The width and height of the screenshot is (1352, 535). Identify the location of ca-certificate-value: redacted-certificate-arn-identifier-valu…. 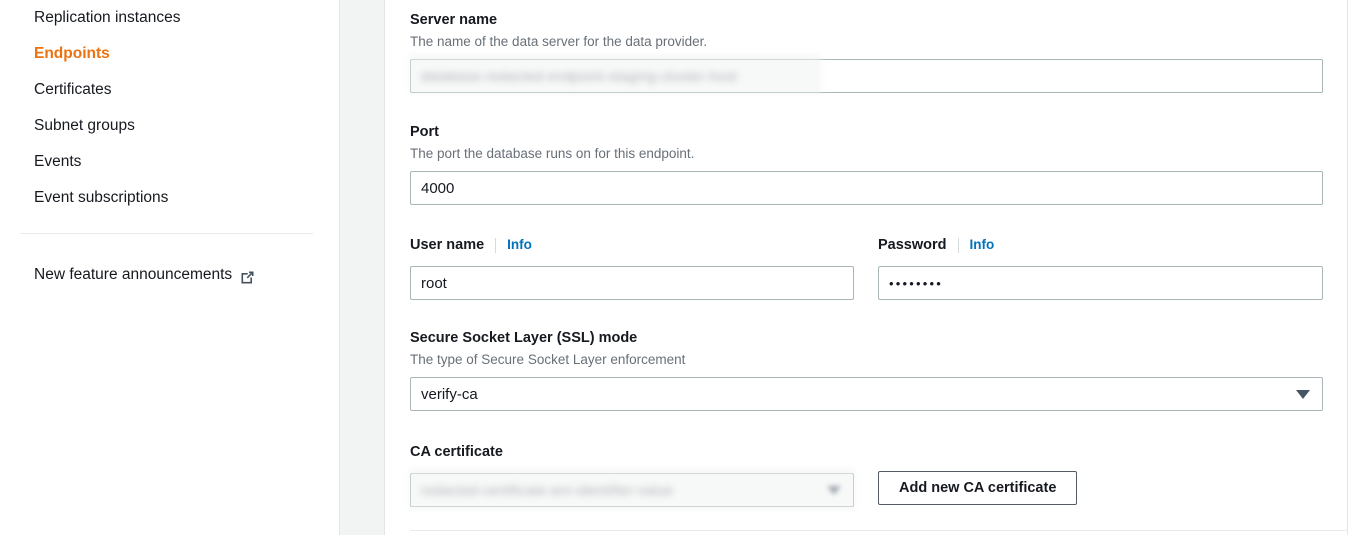
(547, 490).